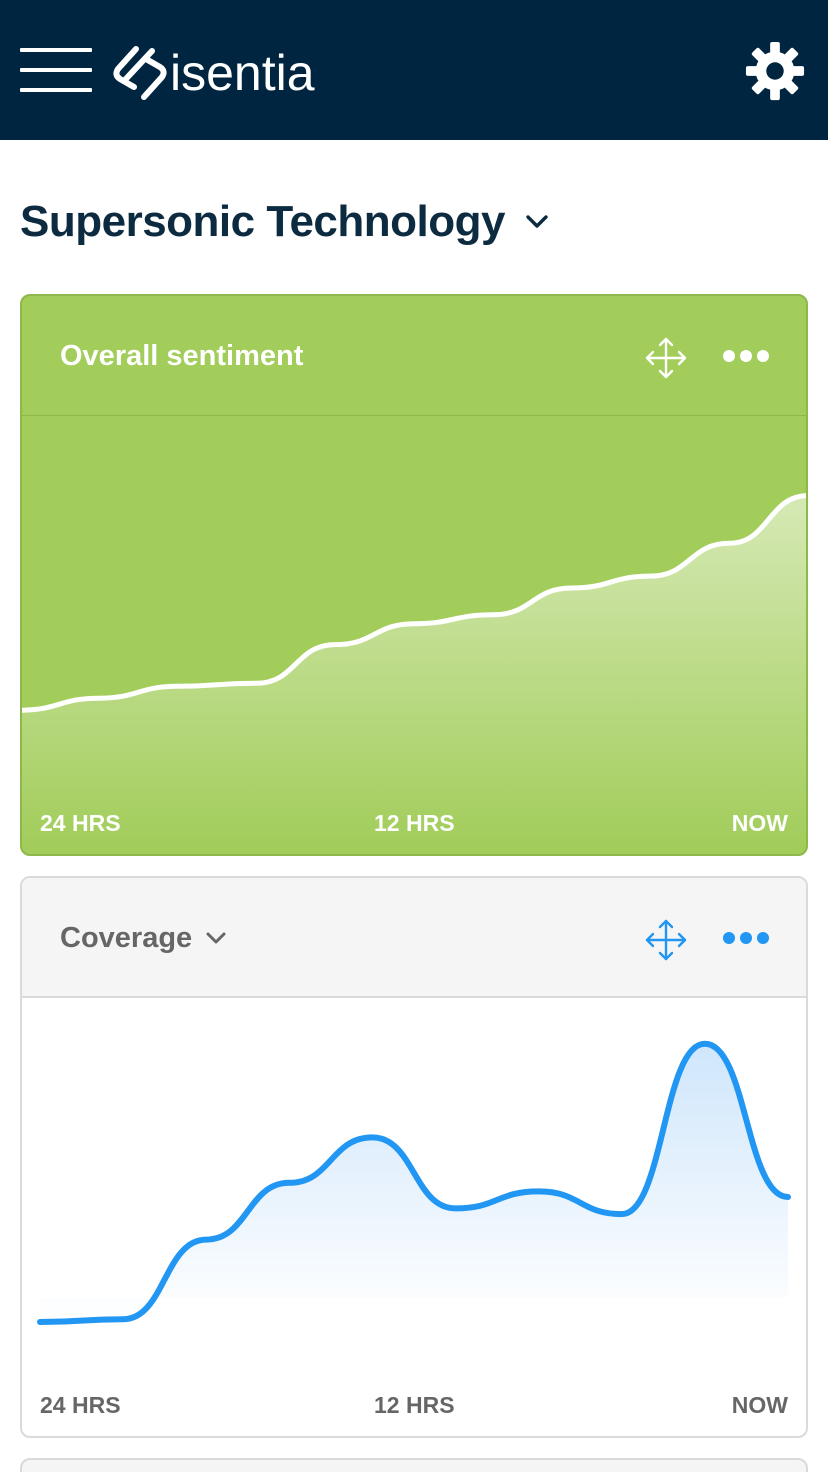 This screenshot has width=828, height=1472. I want to click on brand-name: isentia, so click(242, 73).